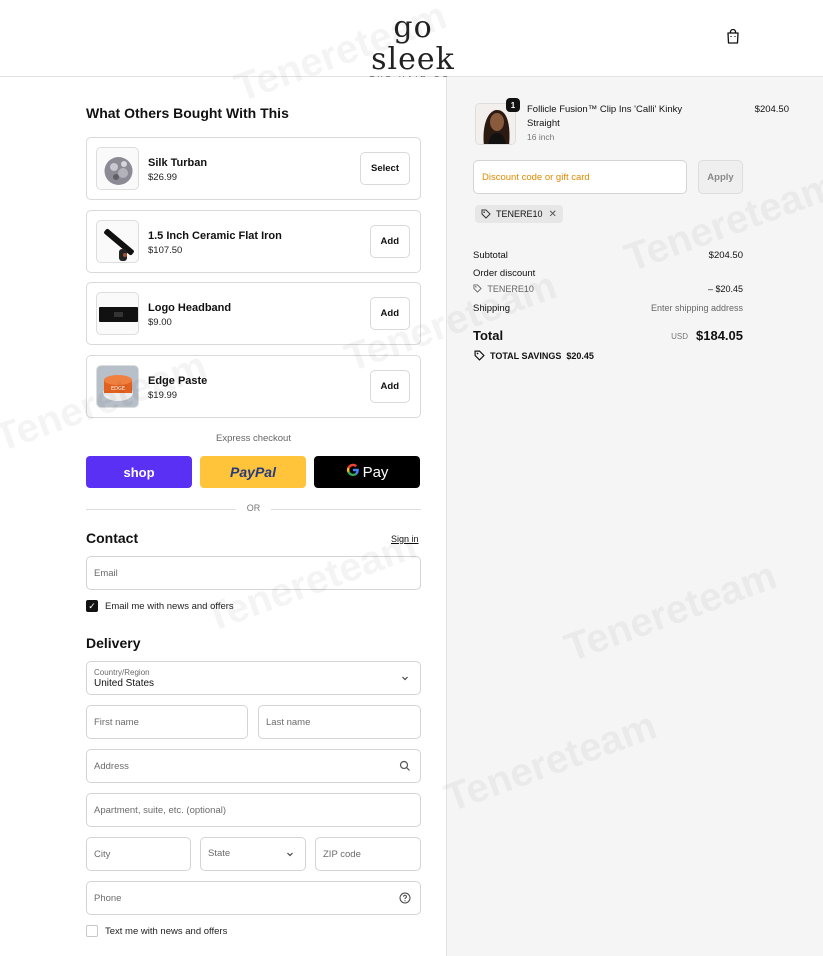 This screenshot has height=956, width=823. Describe the element at coordinates (113, 643) in the screenshot. I see `delivery-title: Delivery` at that location.